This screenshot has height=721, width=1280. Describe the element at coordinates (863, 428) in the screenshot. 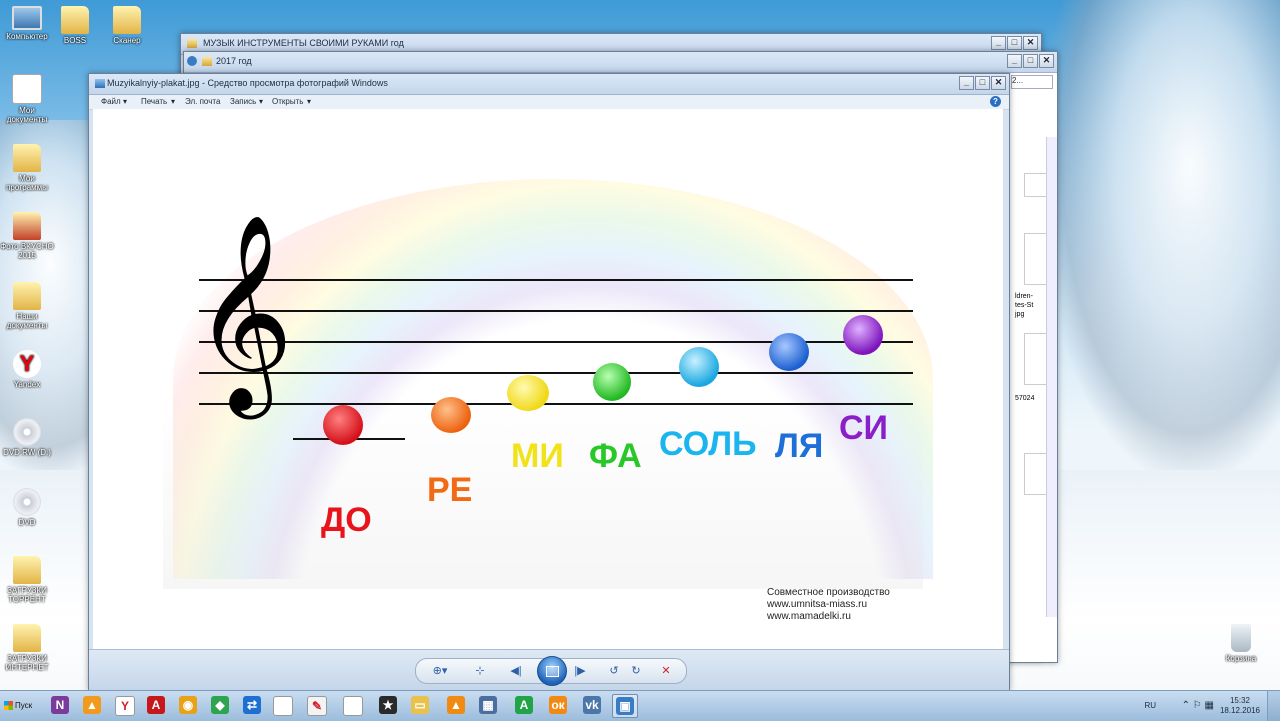

I see `note-label-si: СИ` at that location.